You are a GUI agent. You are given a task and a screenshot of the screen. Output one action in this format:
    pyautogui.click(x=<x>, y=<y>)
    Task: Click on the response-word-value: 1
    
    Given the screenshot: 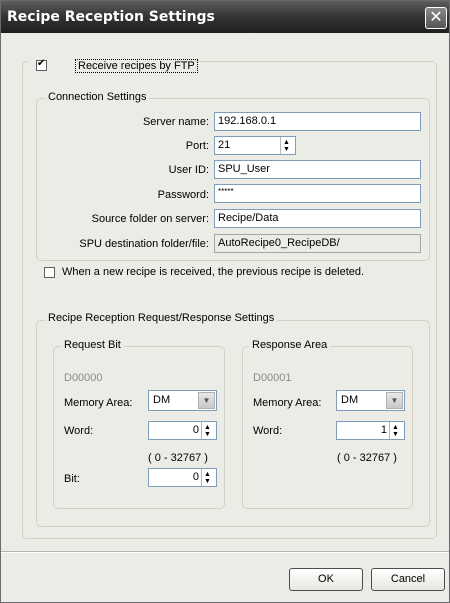 What is the action you would take?
    pyautogui.click(x=383, y=430)
    